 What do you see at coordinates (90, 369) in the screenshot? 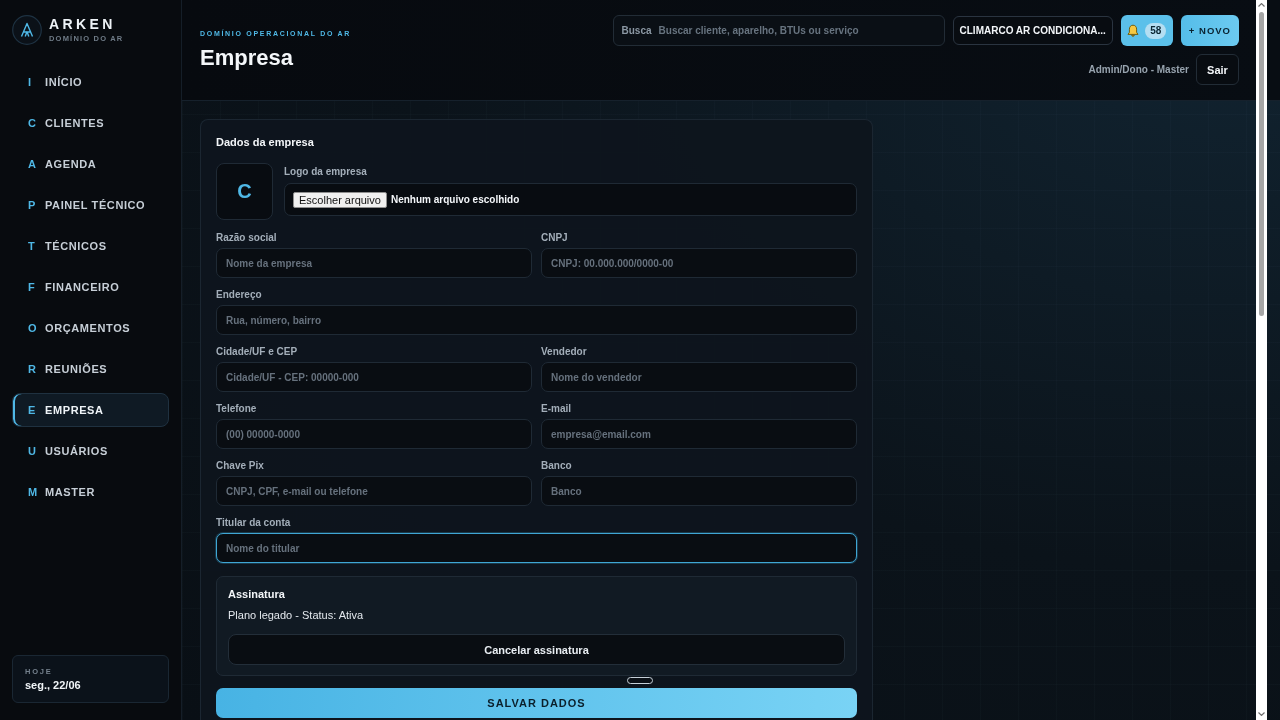
I see `nav-item: R REUNIÕES` at bounding box center [90, 369].